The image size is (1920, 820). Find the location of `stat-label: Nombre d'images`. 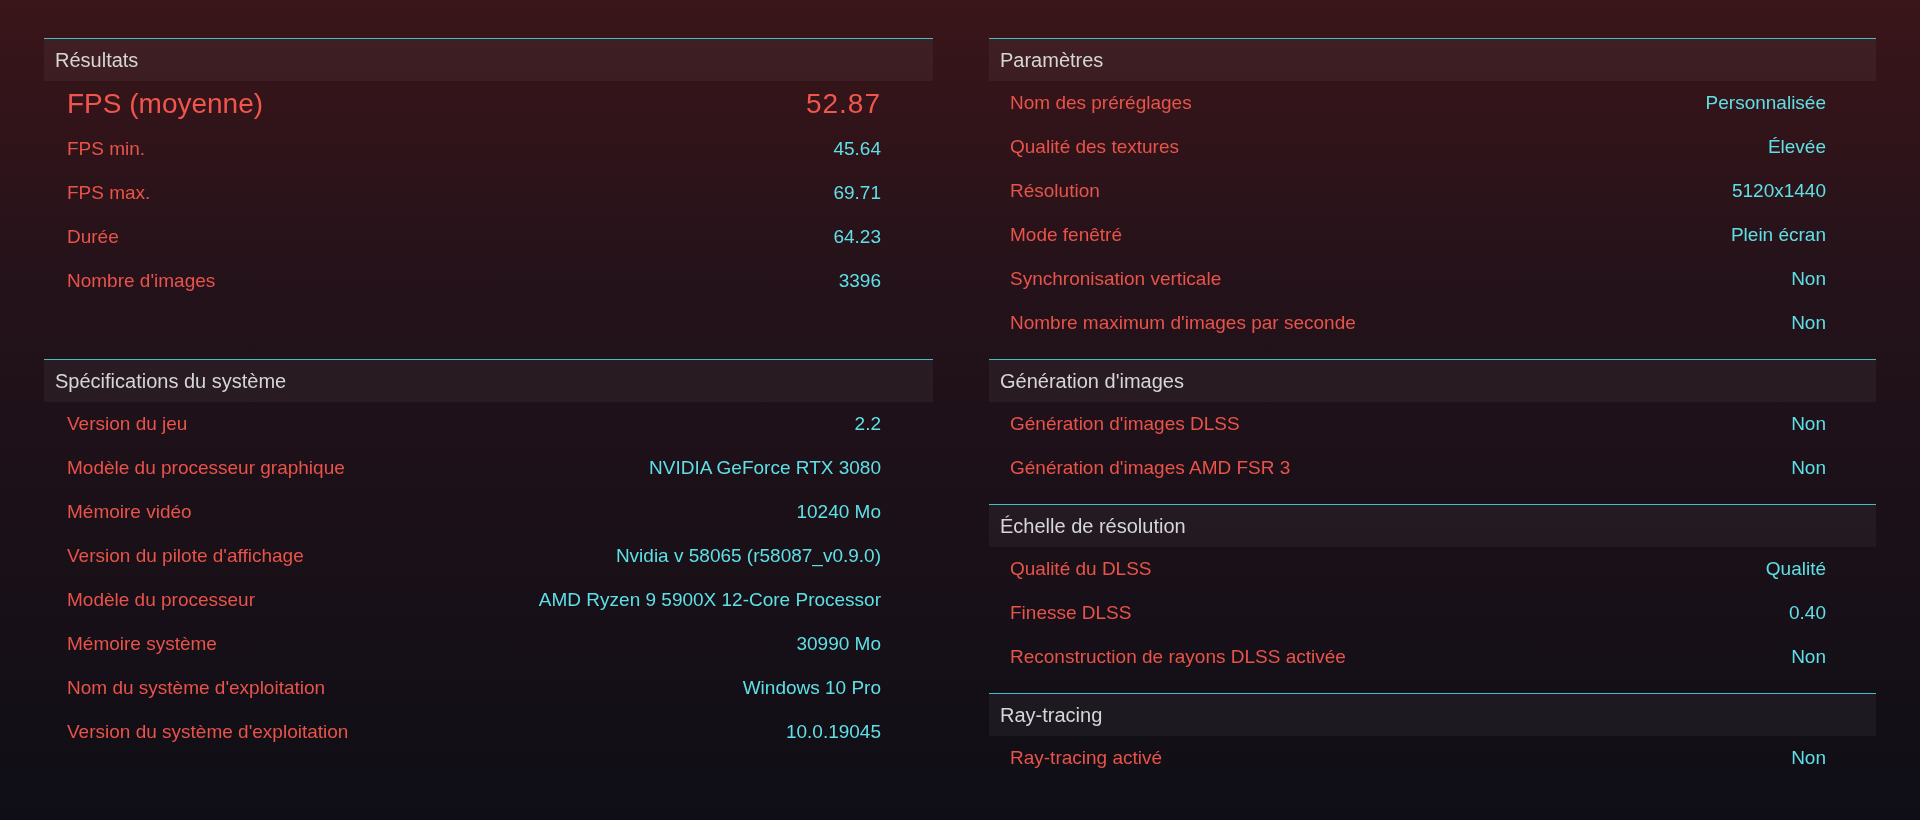

stat-label: Nombre d'images is located at coordinates (141, 281).